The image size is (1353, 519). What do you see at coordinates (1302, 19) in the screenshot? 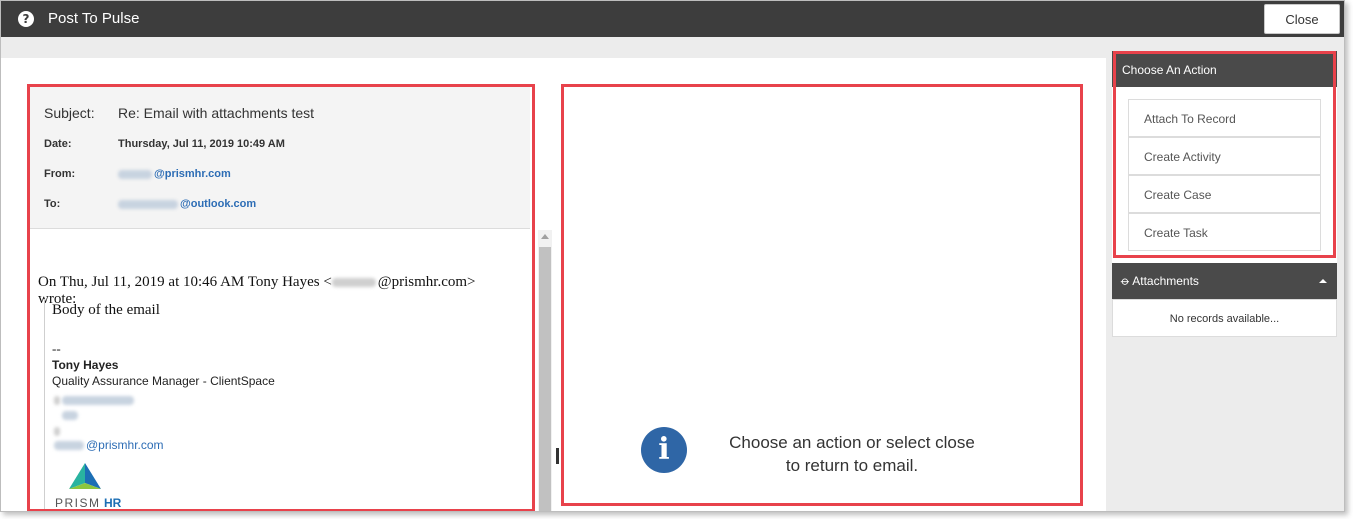
I see `close-button: Close` at bounding box center [1302, 19].